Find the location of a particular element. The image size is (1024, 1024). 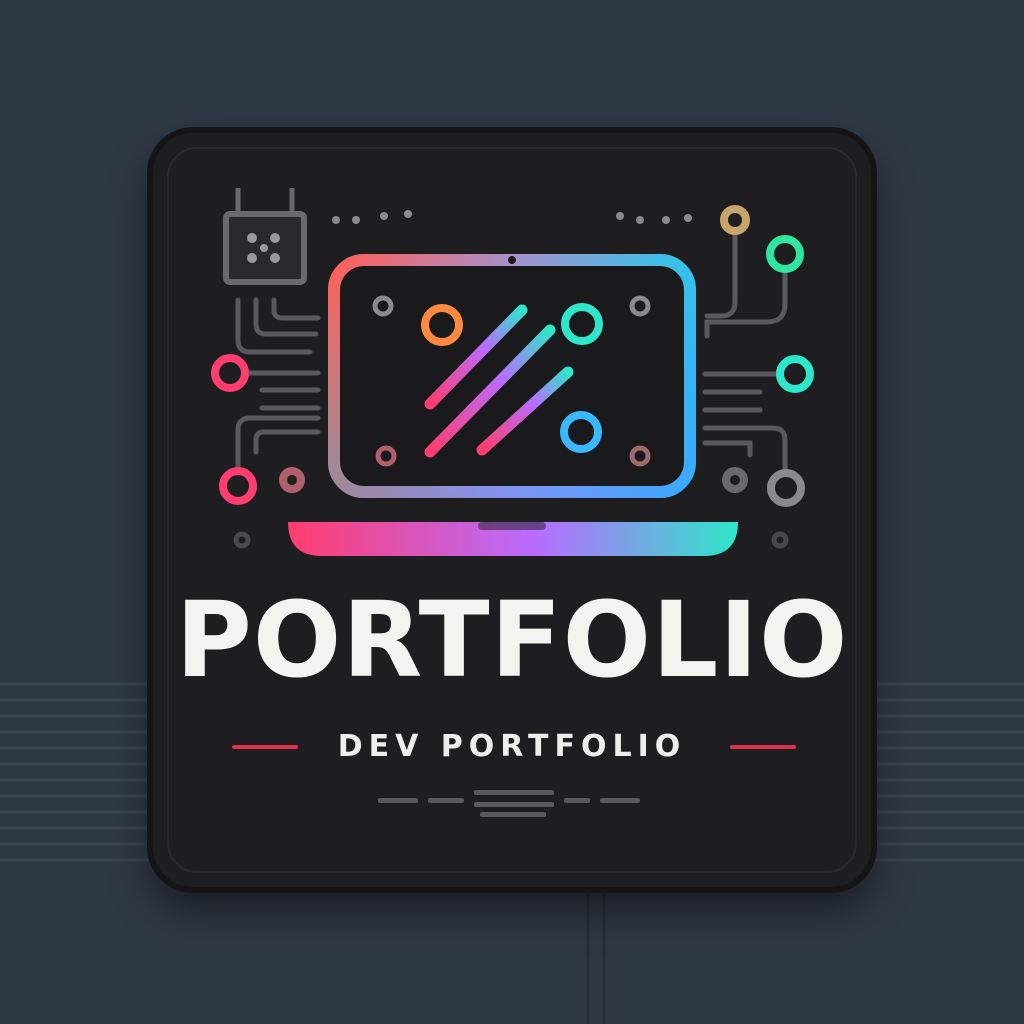

subtitle-rule-right is located at coordinates (763, 747).